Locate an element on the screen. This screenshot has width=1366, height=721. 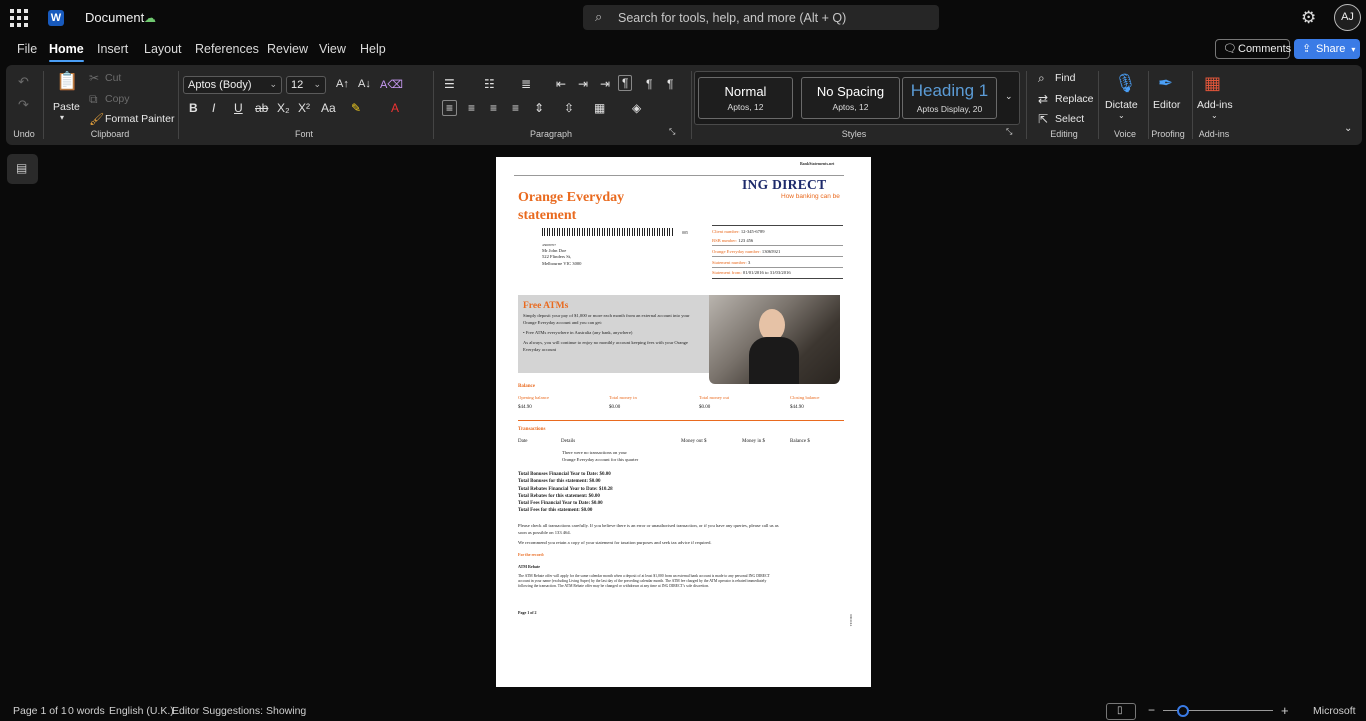
paste-label: Paste is located at coordinates (66, 107).